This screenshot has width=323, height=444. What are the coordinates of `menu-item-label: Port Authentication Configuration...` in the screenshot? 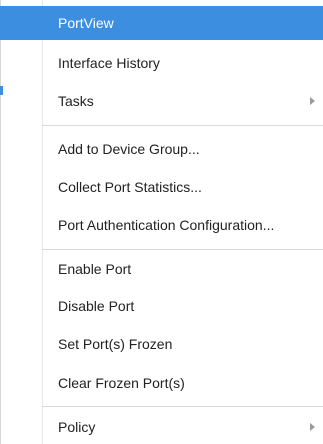 It's located at (166, 225).